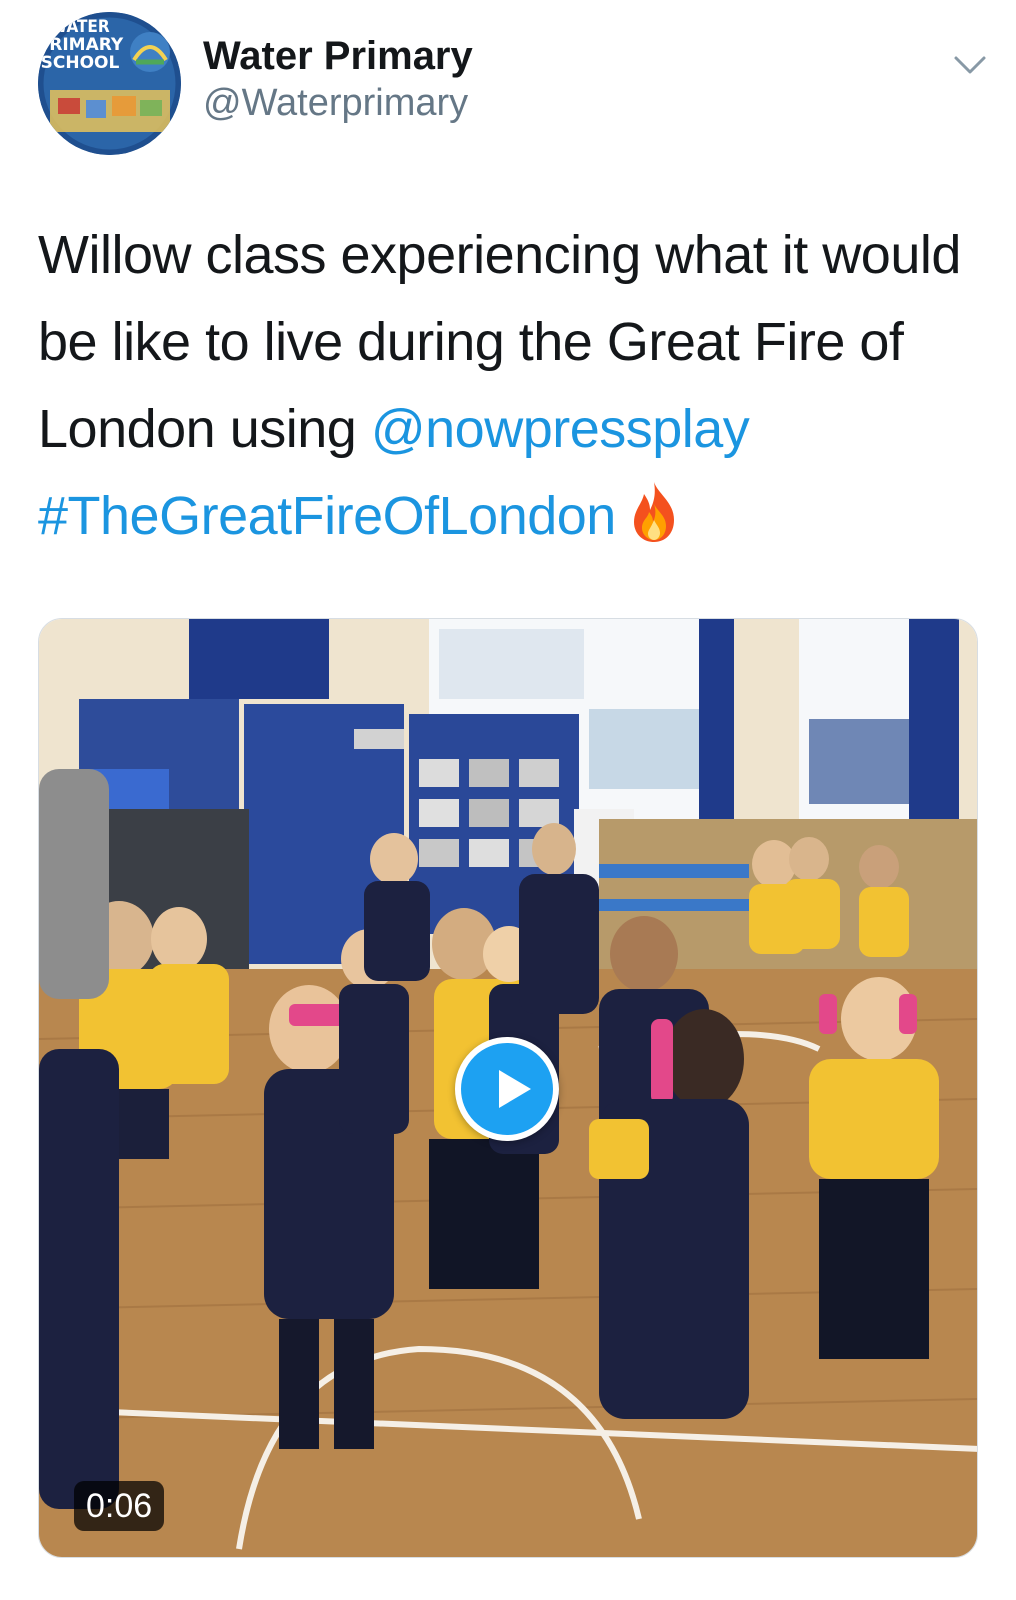 This screenshot has width=1016, height=1600. I want to click on avatar-logo-line-1: WATER, so click(80, 27).